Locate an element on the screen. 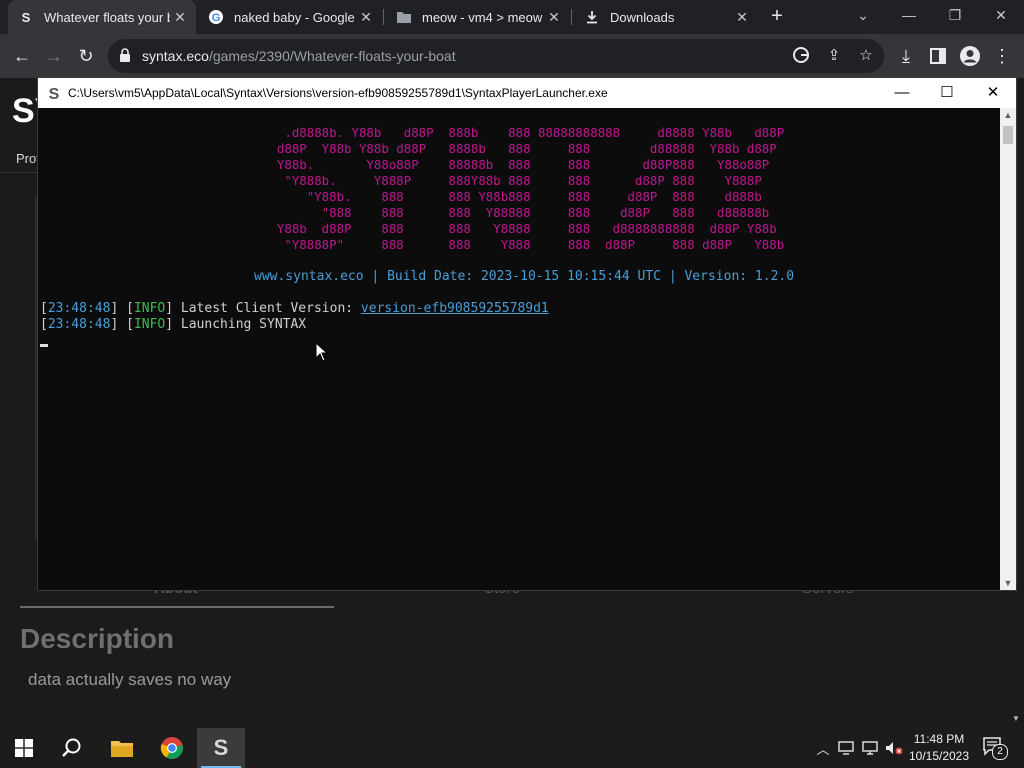 Image resolution: width=1024 pixels, height=768 pixels. version-link: version-efb90859255789d1 is located at coordinates (455, 308).